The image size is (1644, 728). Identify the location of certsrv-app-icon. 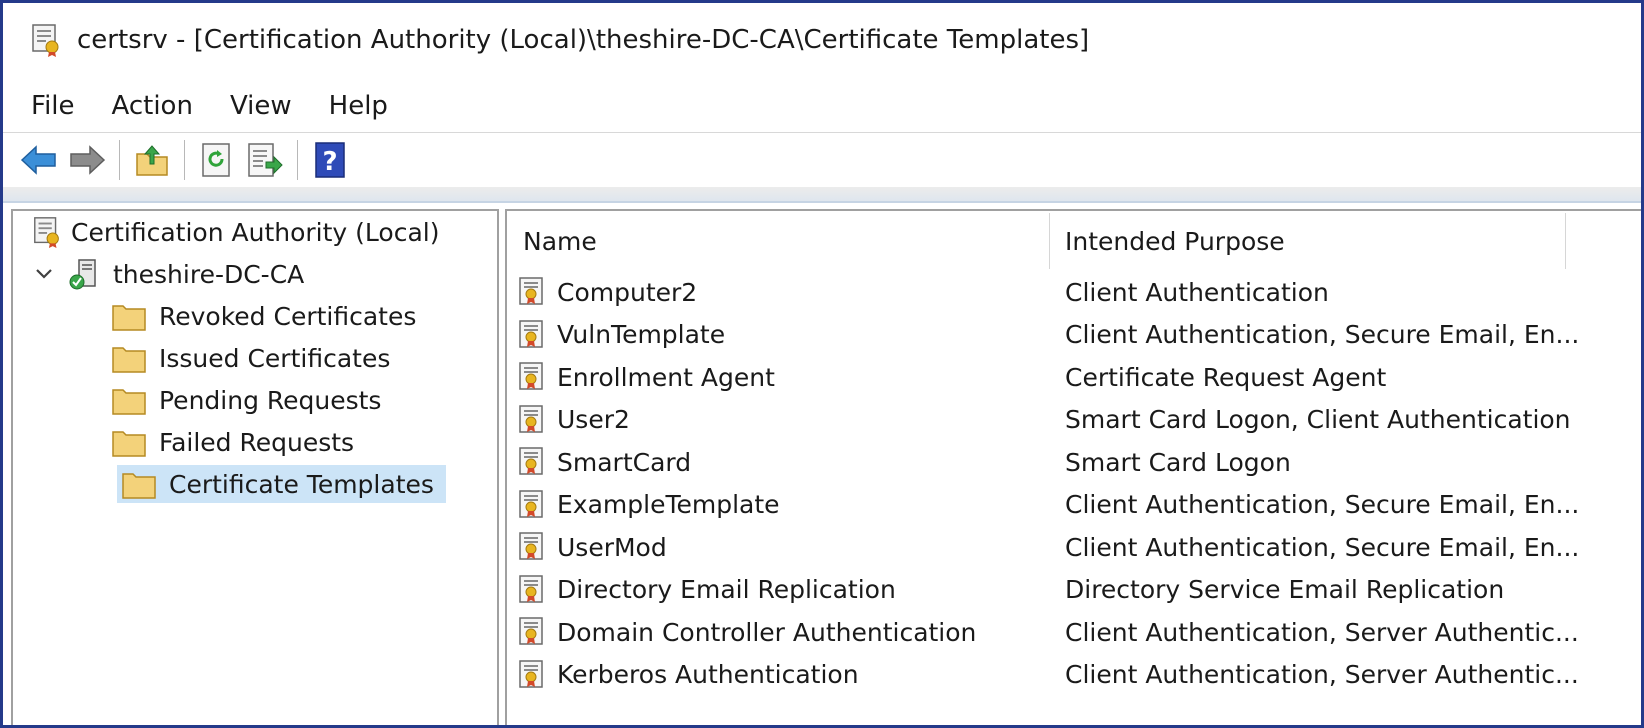
(47, 40).